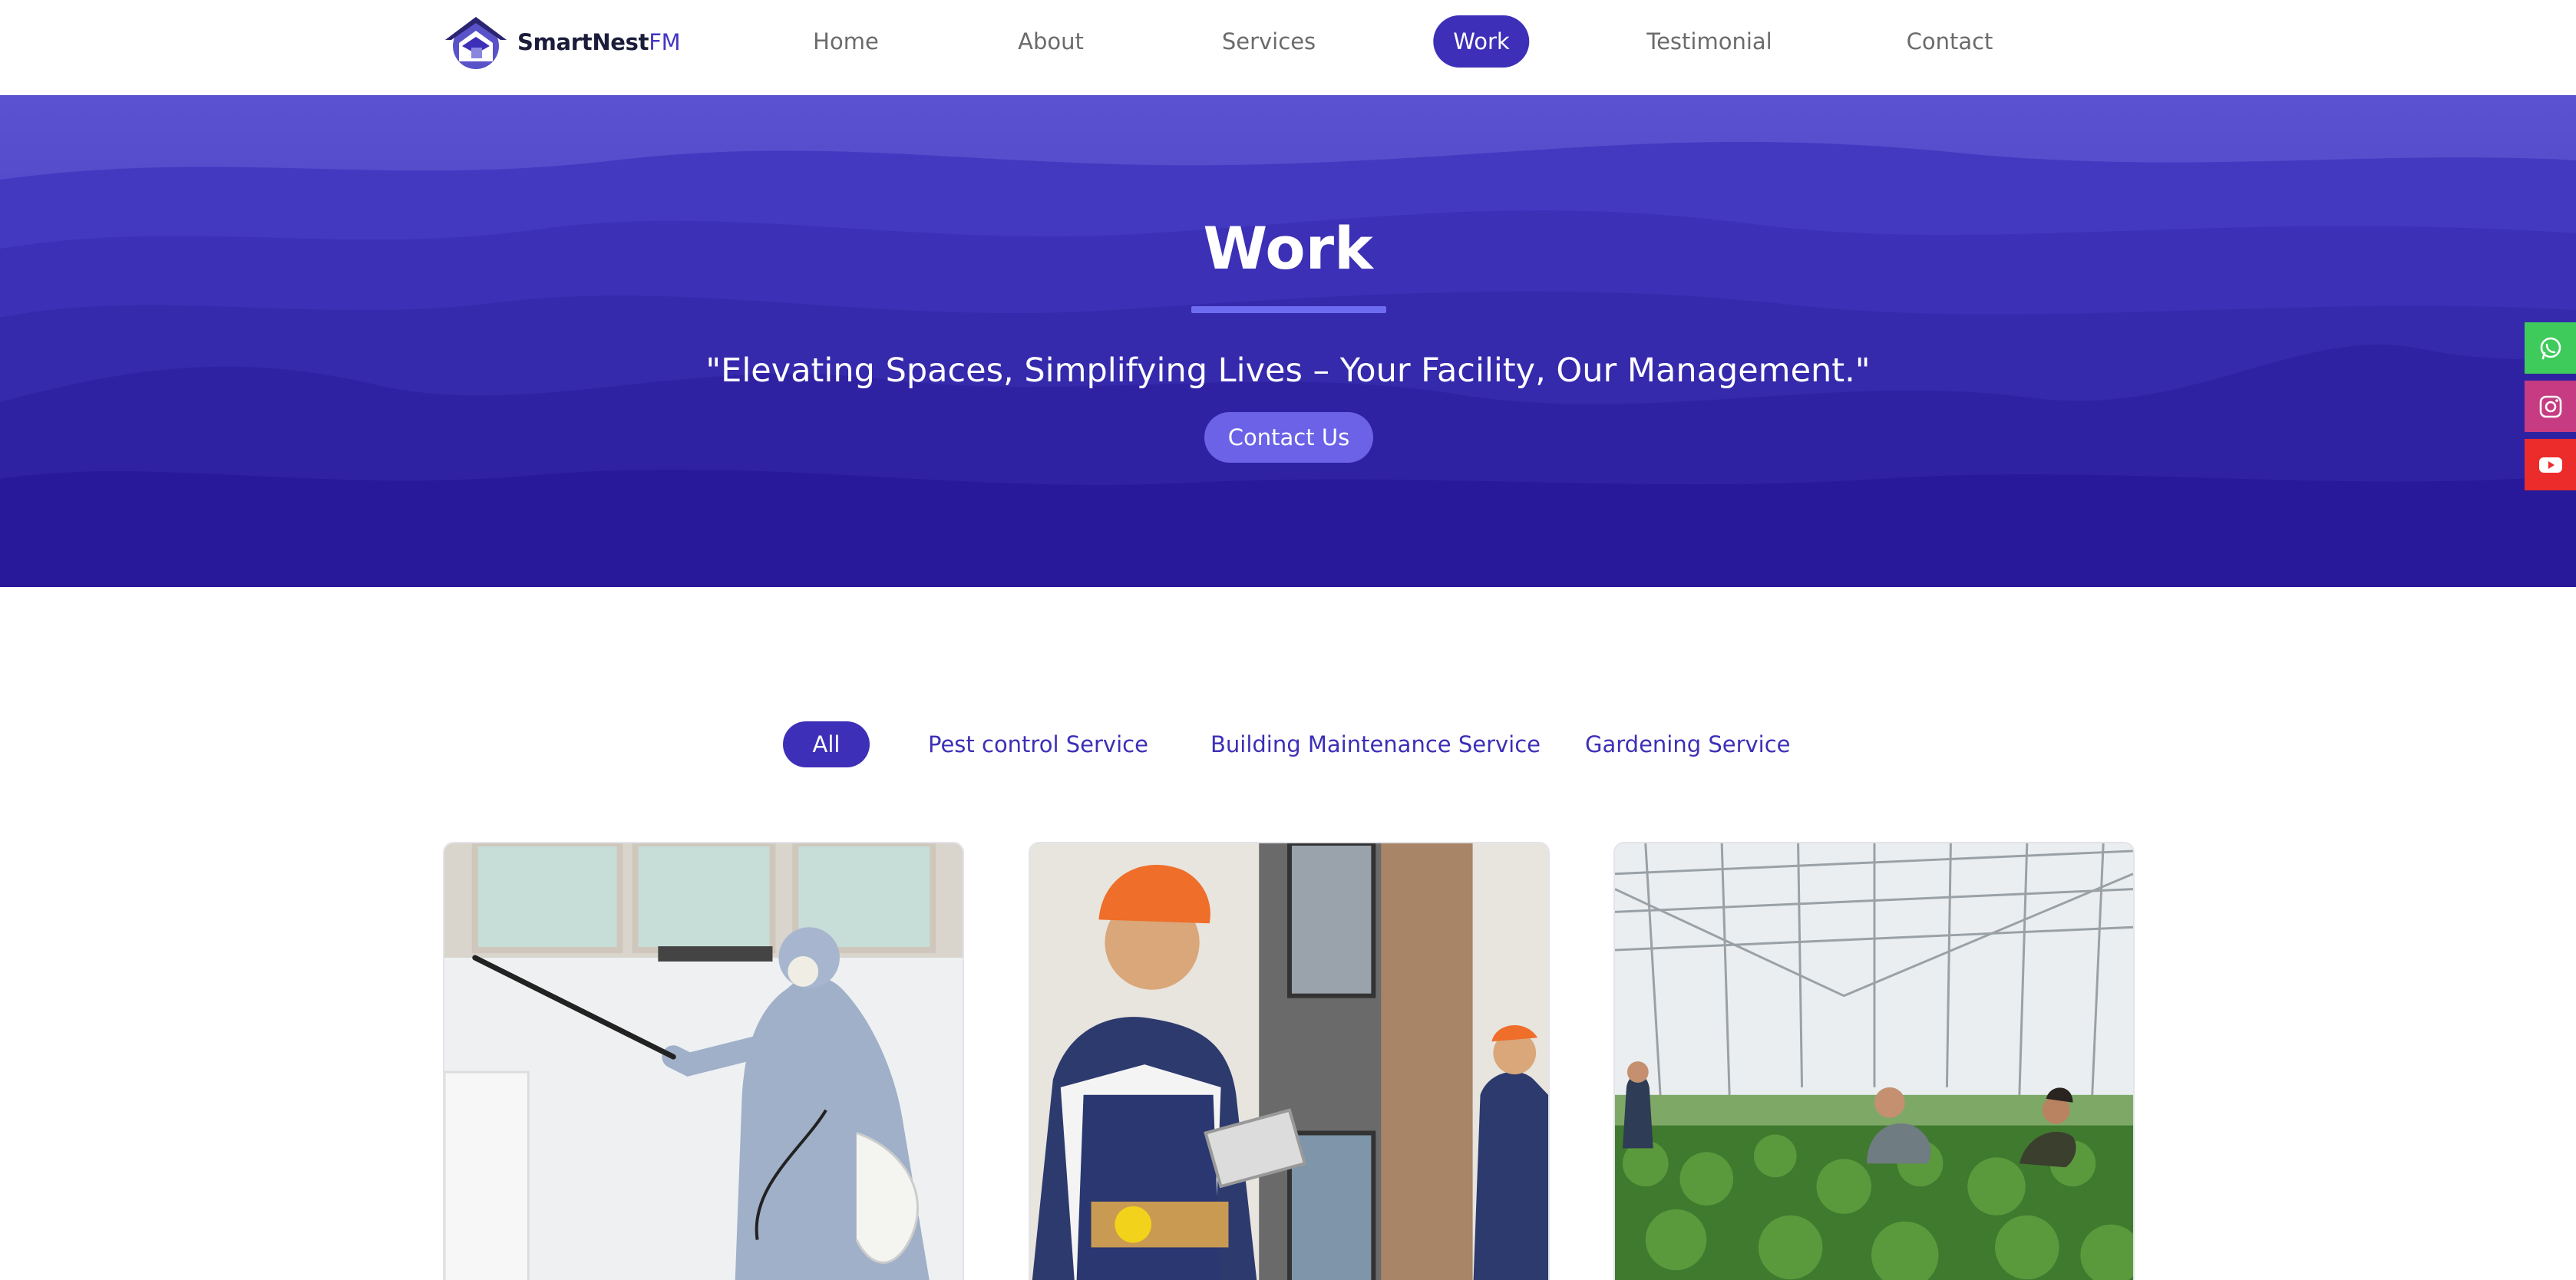 The height and width of the screenshot is (1280, 2576). I want to click on work-card-building-maintenance, so click(1289, 1061).